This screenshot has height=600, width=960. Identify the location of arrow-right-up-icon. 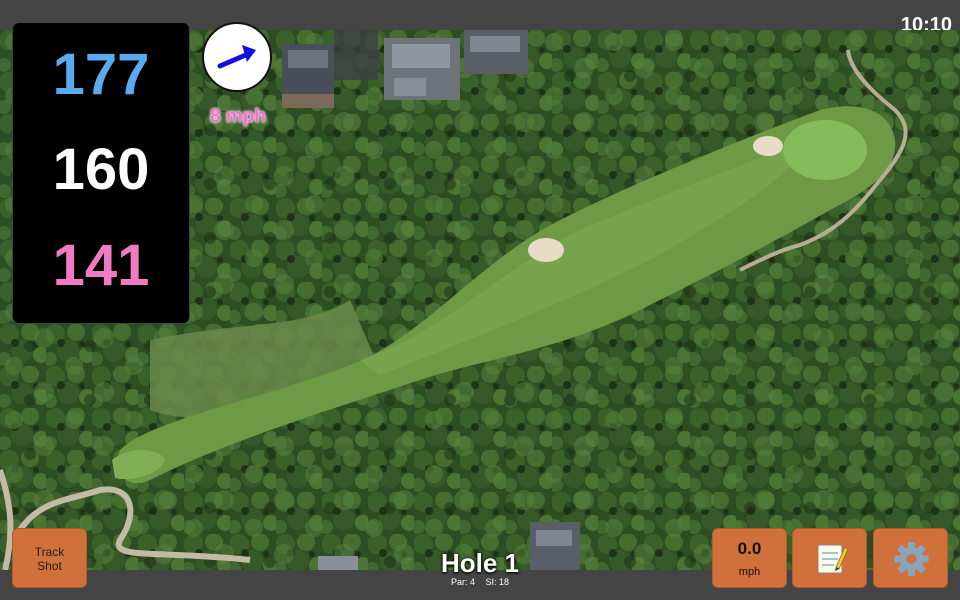
(236, 57).